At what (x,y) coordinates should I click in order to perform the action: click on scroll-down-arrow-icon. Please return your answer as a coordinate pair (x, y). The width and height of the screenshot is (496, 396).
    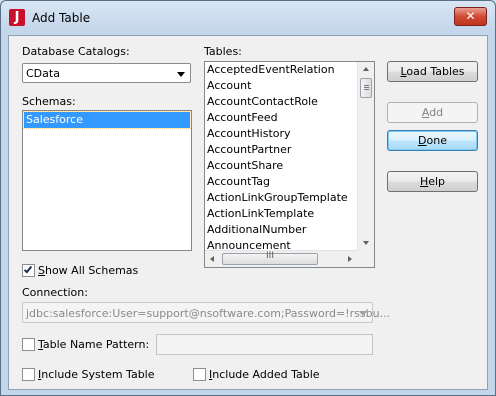
    Looking at the image, I should click on (366, 243).